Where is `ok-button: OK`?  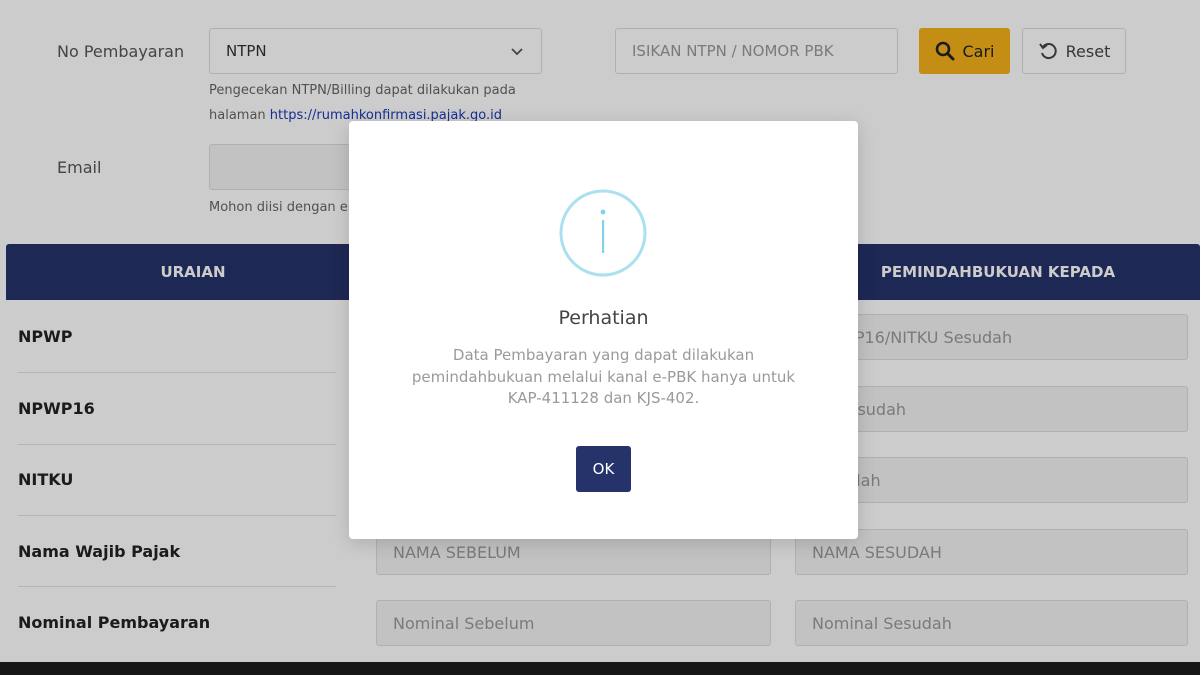
ok-button: OK is located at coordinates (603, 469).